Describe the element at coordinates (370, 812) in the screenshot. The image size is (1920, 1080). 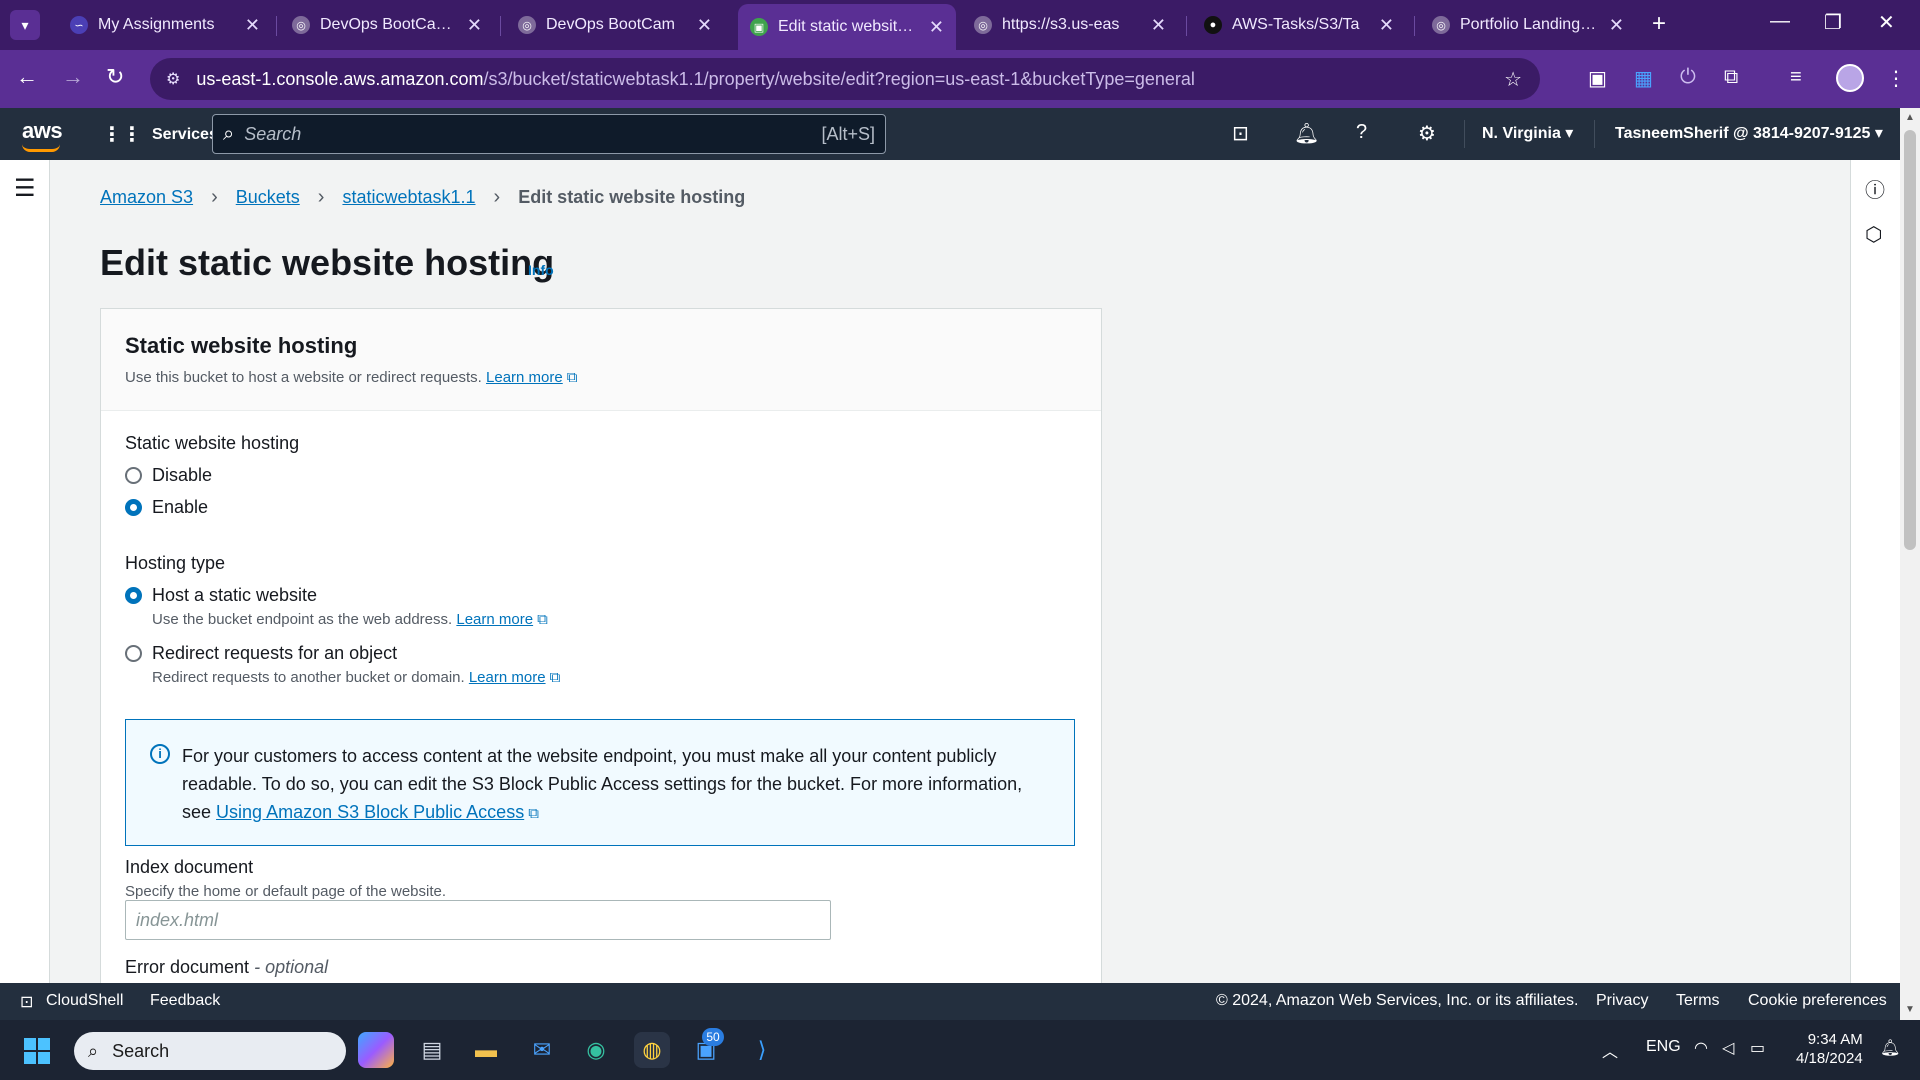
I see `block-public-access-link: Using Amazon S3 Block Public Access` at that location.